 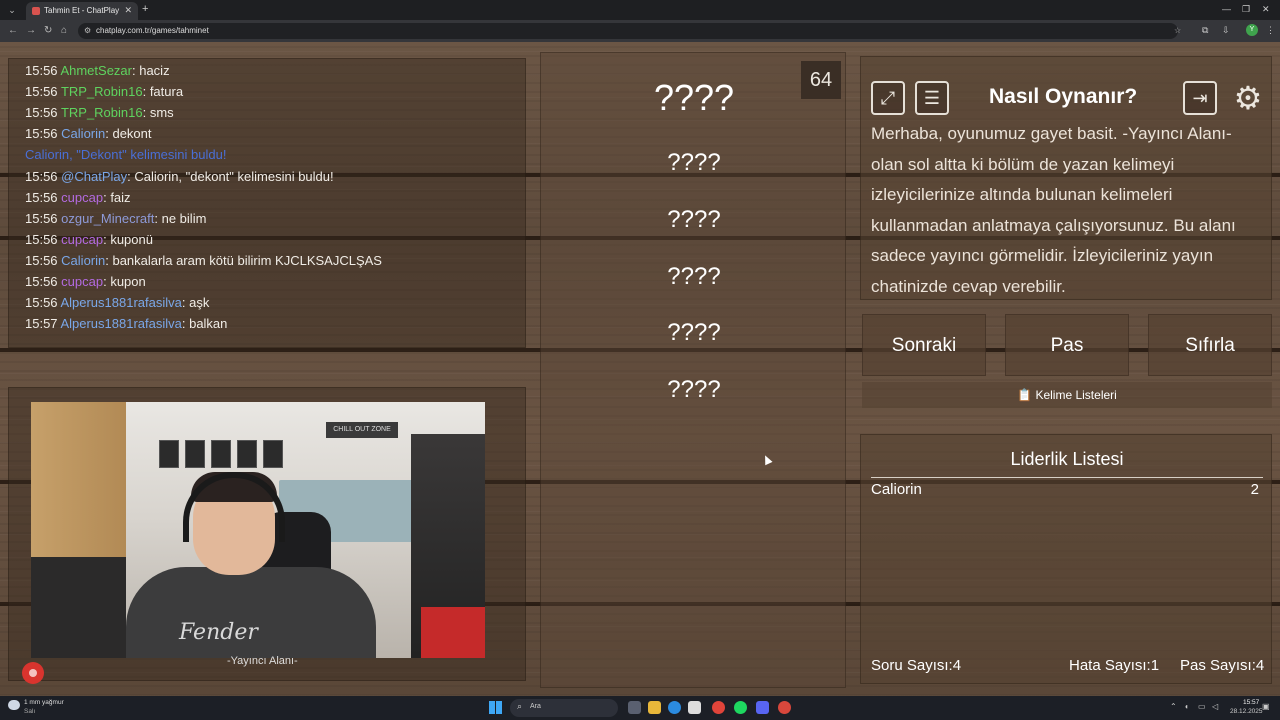 What do you see at coordinates (107, 218) in the screenshot?
I see `chat-username: ozgur_Minecraft` at bounding box center [107, 218].